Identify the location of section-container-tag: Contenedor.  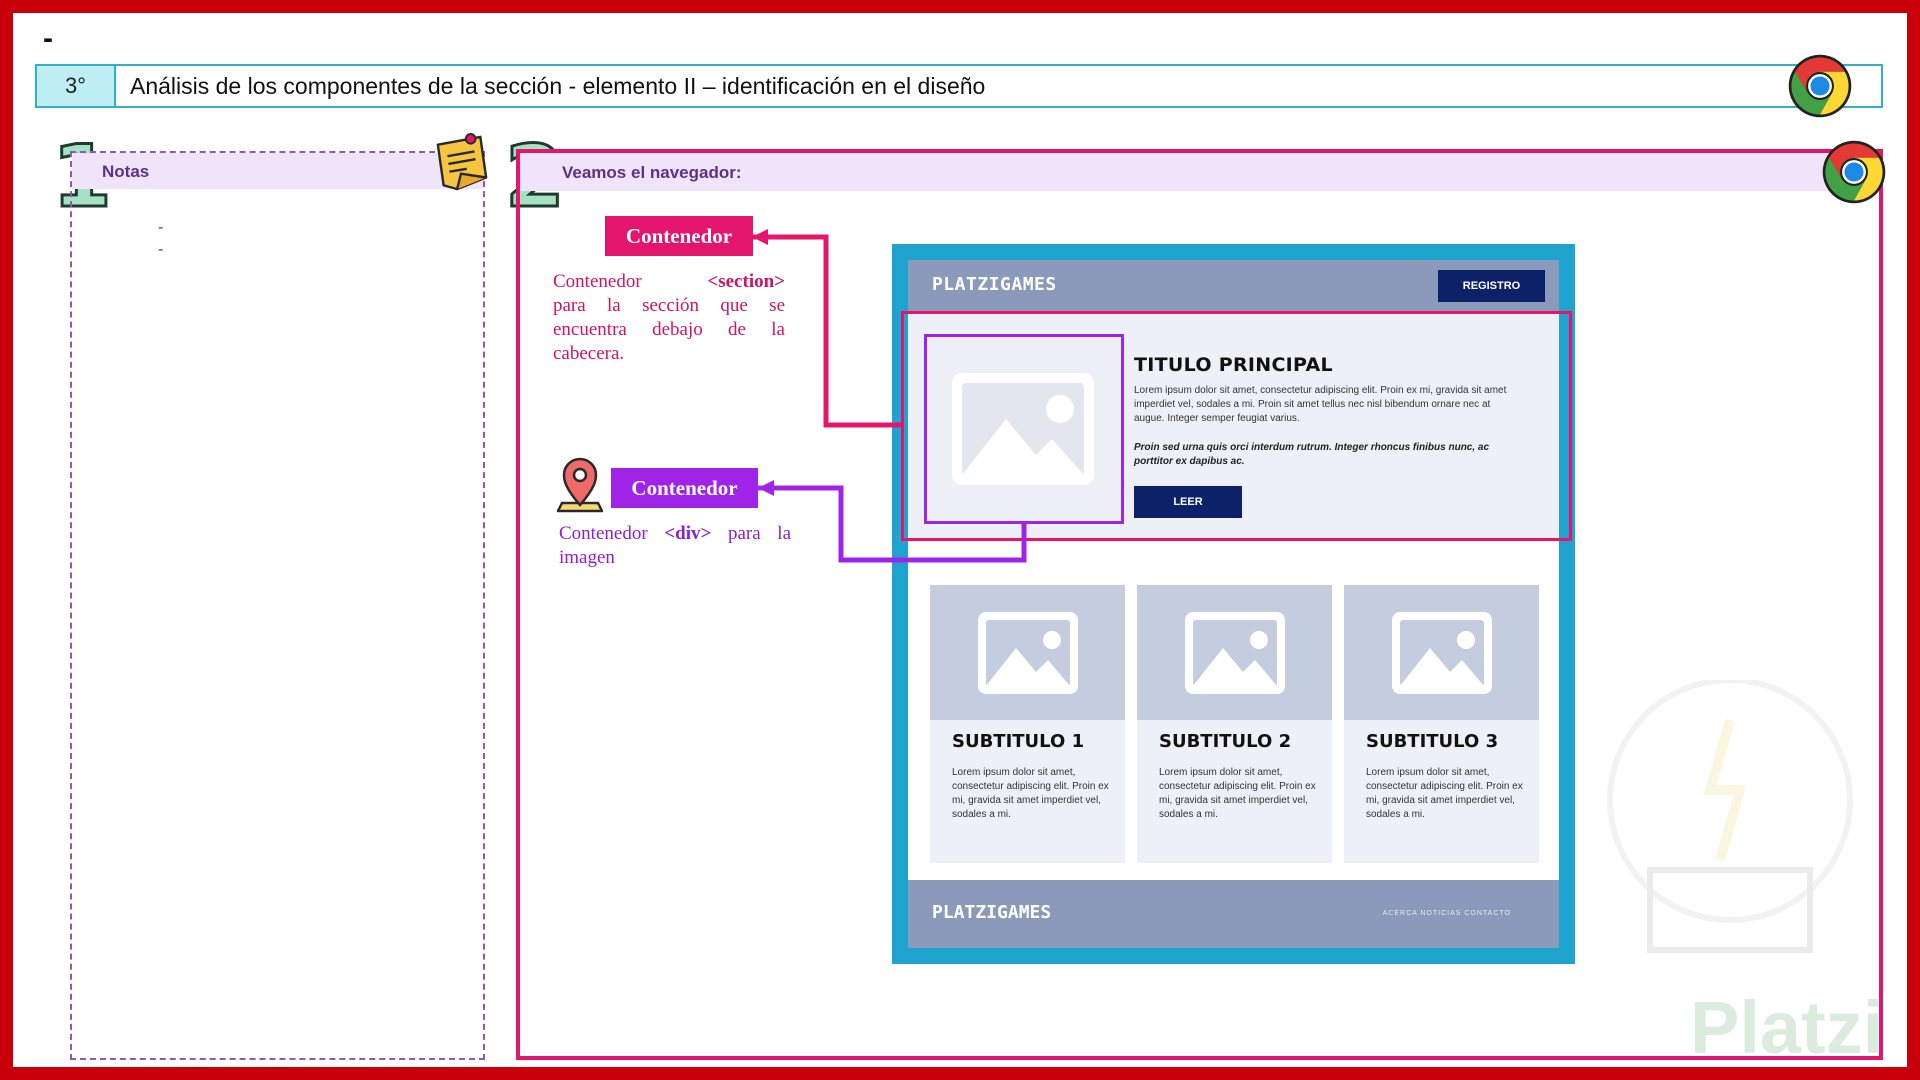
(679, 236).